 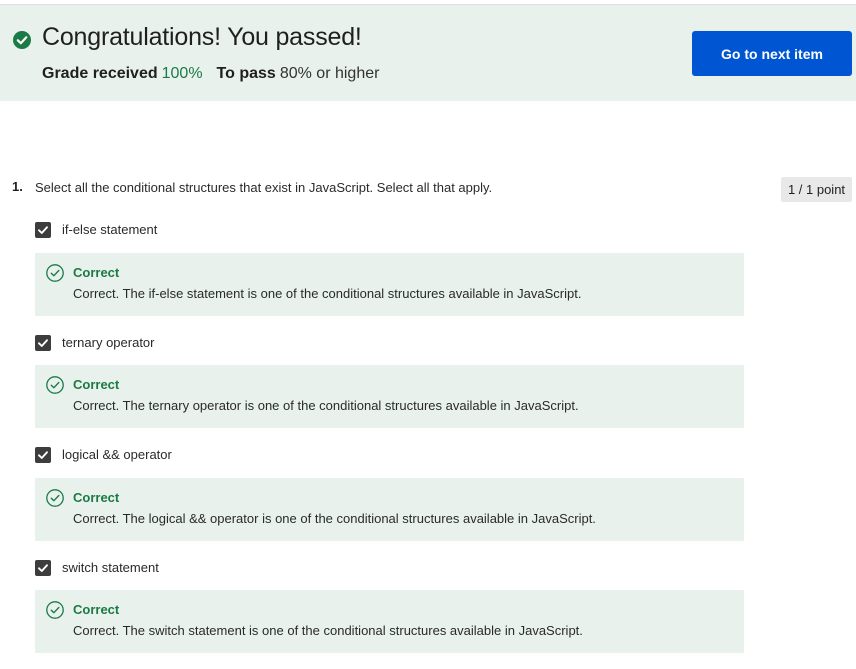 What do you see at coordinates (816, 189) in the screenshot?
I see `points-badge: 1 / 1 point` at bounding box center [816, 189].